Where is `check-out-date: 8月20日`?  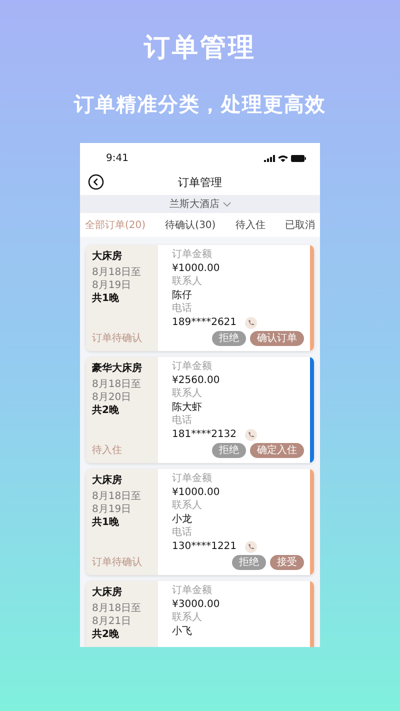 check-out-date: 8月20日 is located at coordinates (112, 397).